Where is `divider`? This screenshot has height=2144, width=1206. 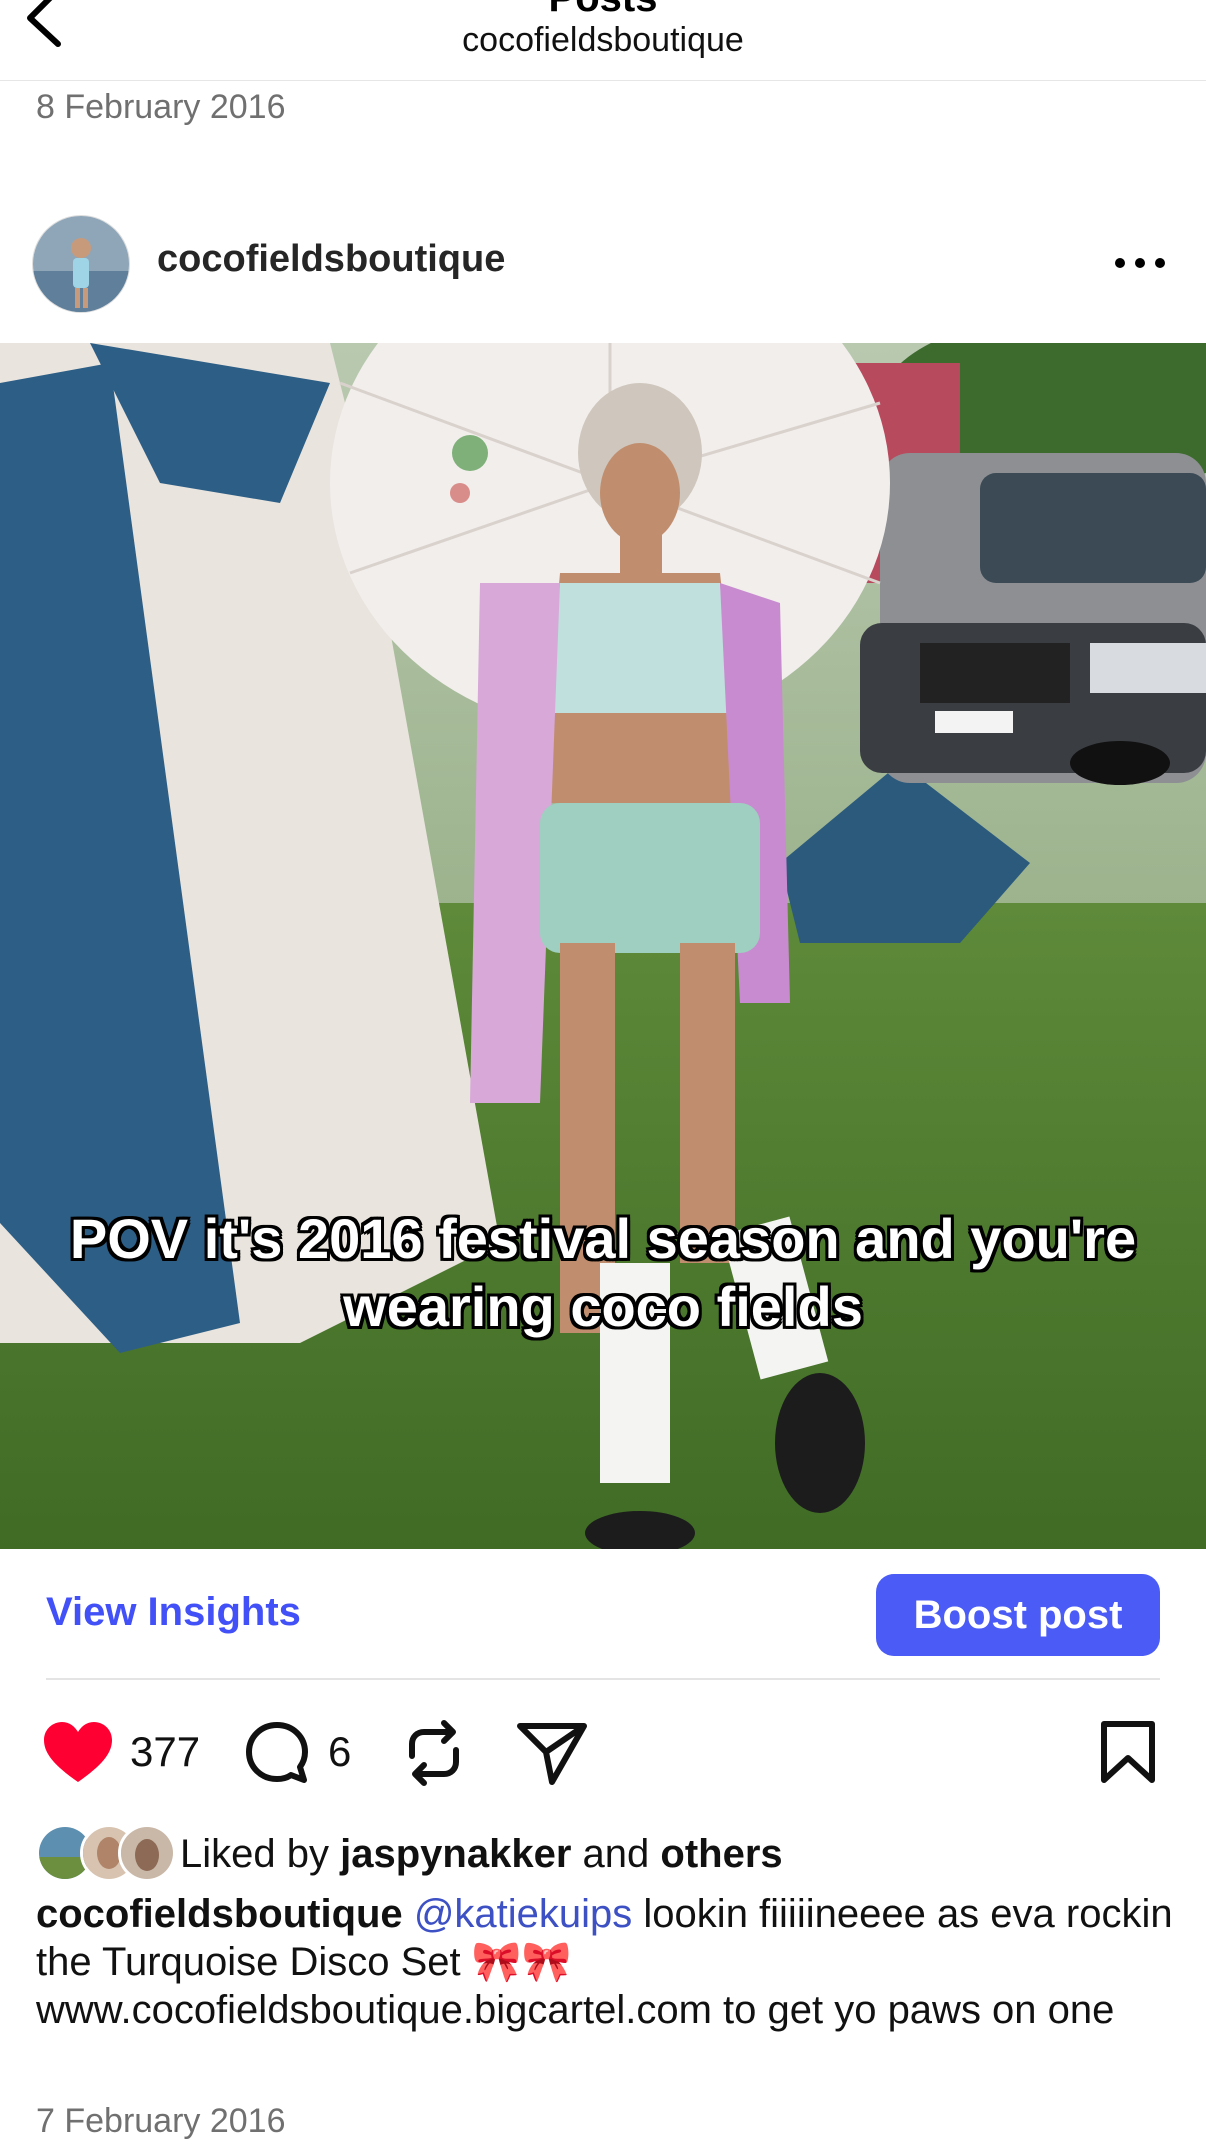 divider is located at coordinates (603, 1679).